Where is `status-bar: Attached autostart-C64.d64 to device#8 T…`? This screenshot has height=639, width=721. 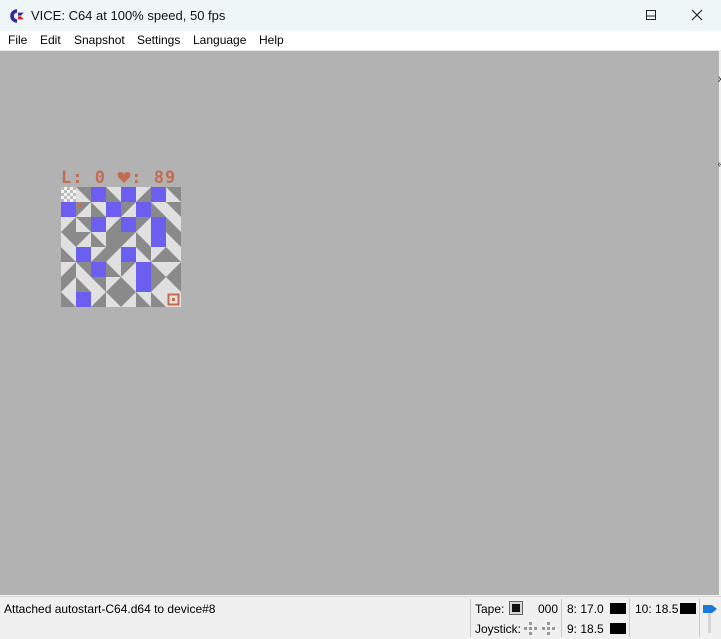 status-bar: Attached autostart-C64.d64 to device#8 T… is located at coordinates (360, 617).